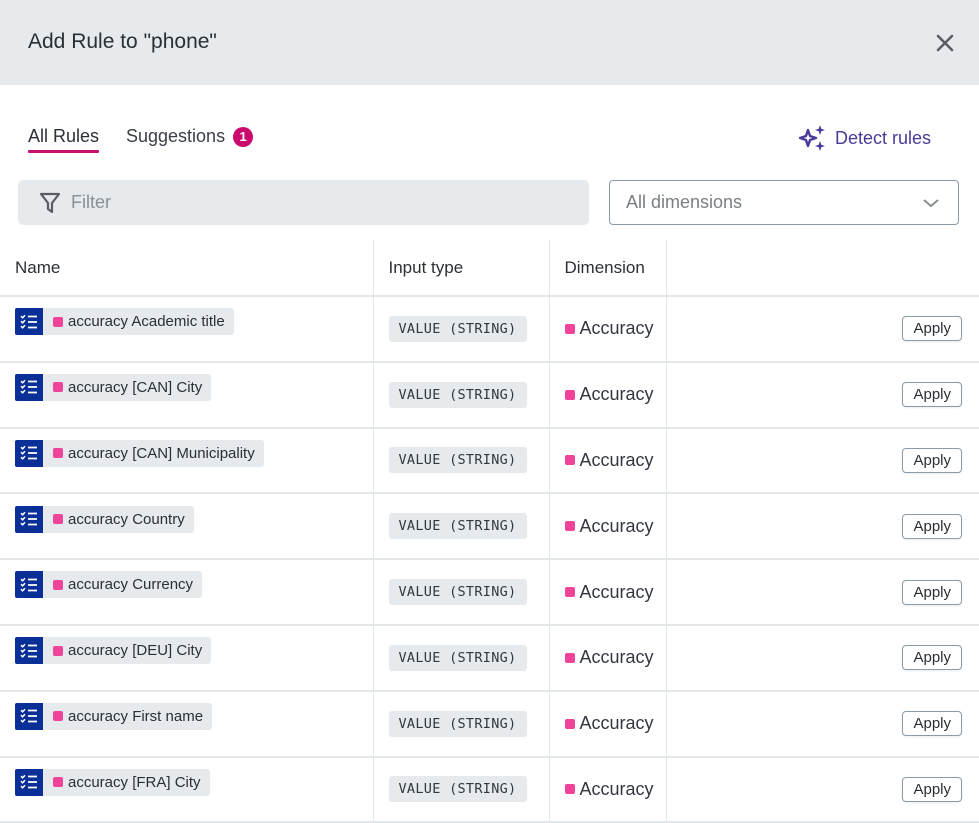 The image size is (979, 823). Describe the element at coordinates (608, 268) in the screenshot. I see `column-header-dimension: Dimension` at that location.